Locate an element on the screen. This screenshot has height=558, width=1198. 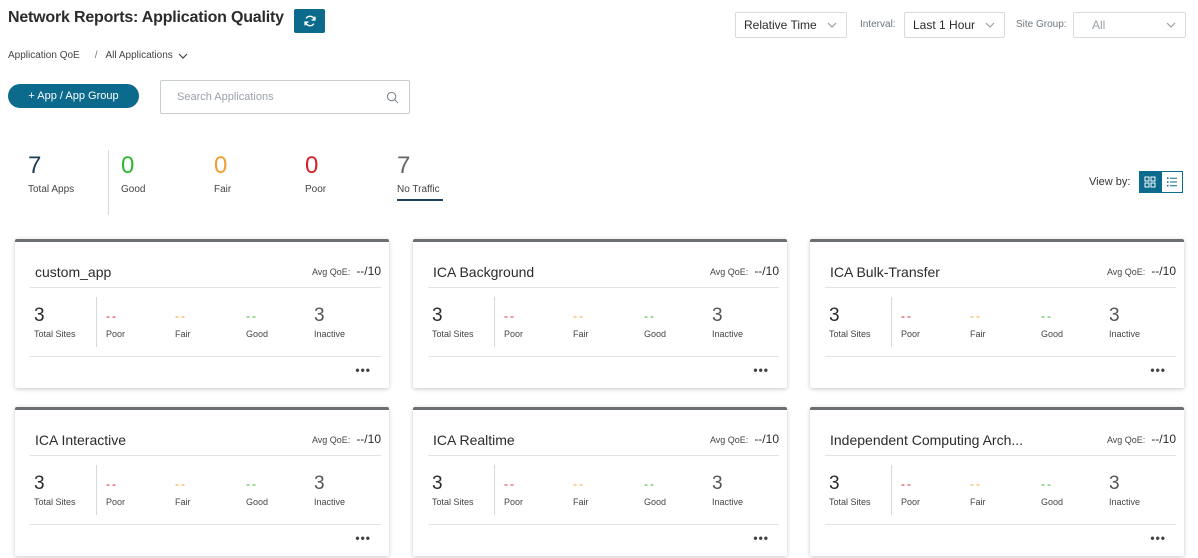
stat-fair: 0 Fair is located at coordinates (222, 173).